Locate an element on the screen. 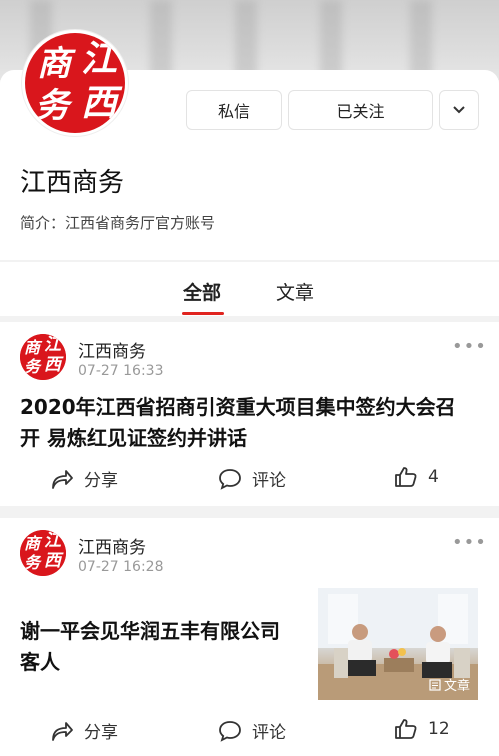  tab-bar: 全部 文章 is located at coordinates (249, 289).